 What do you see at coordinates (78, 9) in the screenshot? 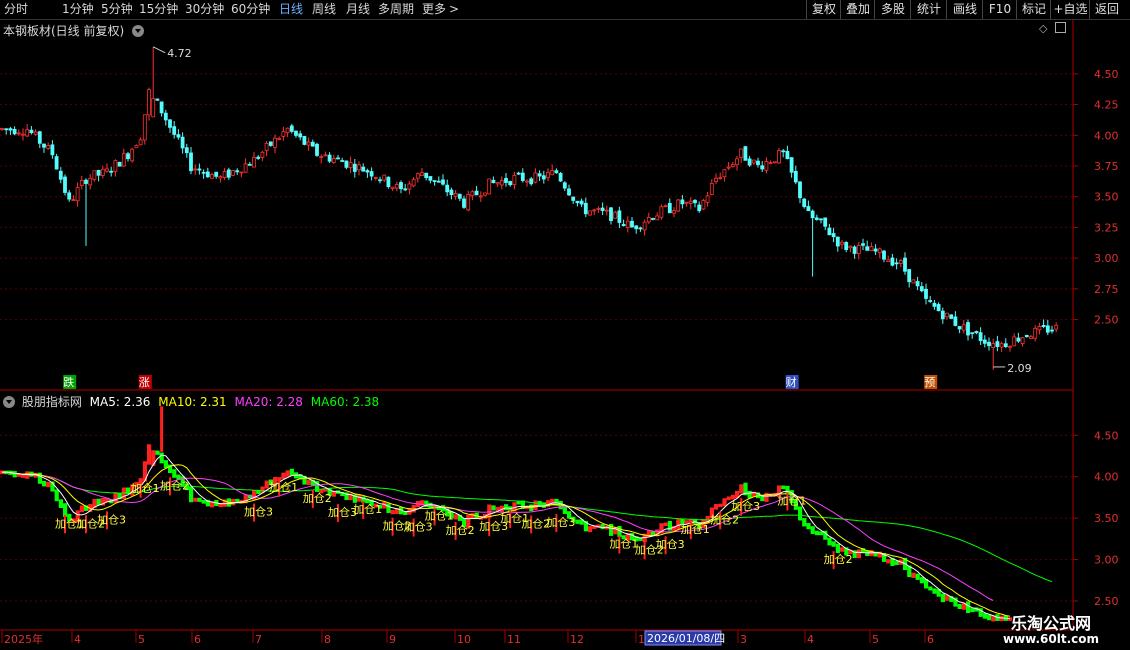
I see `period-tab-1: 1分钟` at bounding box center [78, 9].